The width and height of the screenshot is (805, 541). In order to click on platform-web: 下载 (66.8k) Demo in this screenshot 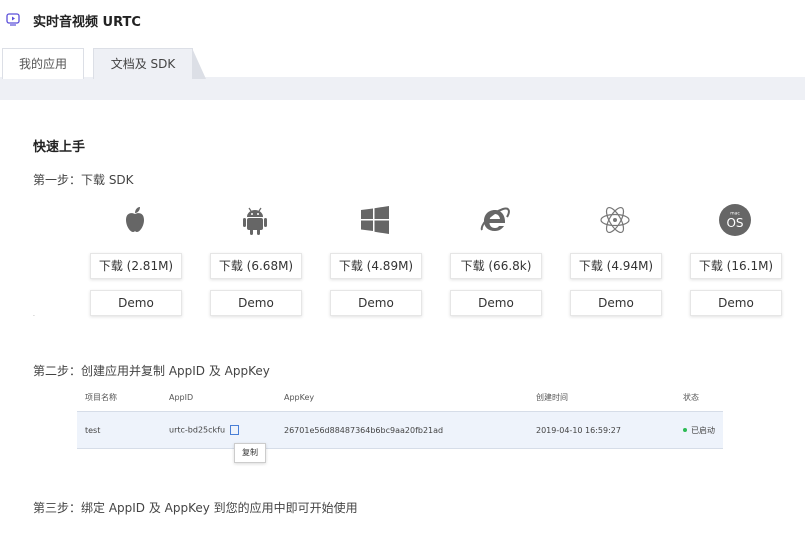, I will do `click(496, 259)`.